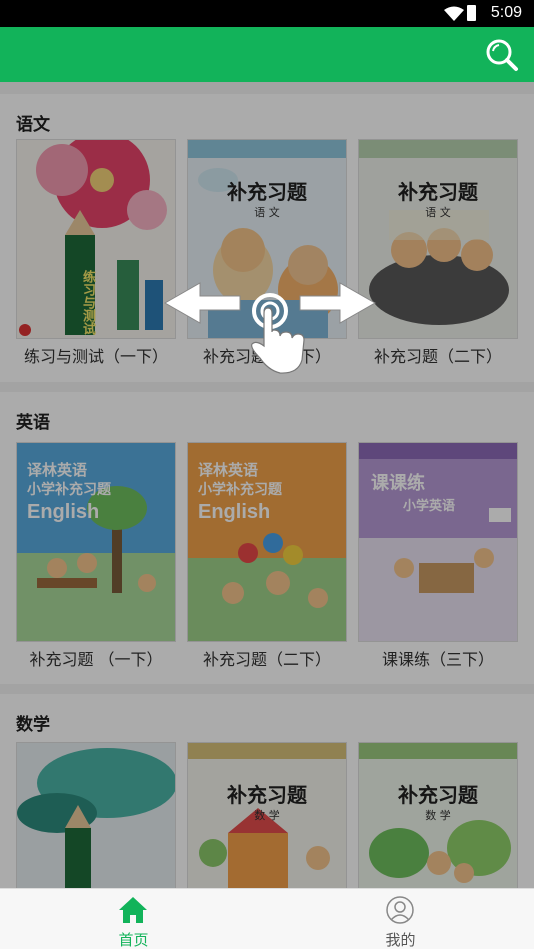 The image size is (534, 949). Describe the element at coordinates (267, 54) in the screenshot. I see `app-bar` at that location.